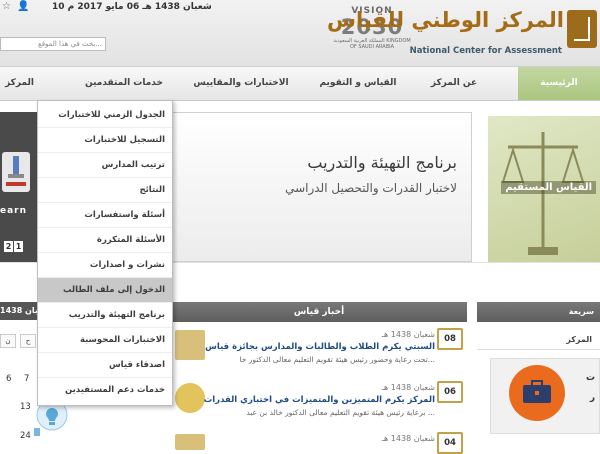 This screenshot has height=454, width=600. I want to click on quick-link-card: ت ر, so click(545, 396).